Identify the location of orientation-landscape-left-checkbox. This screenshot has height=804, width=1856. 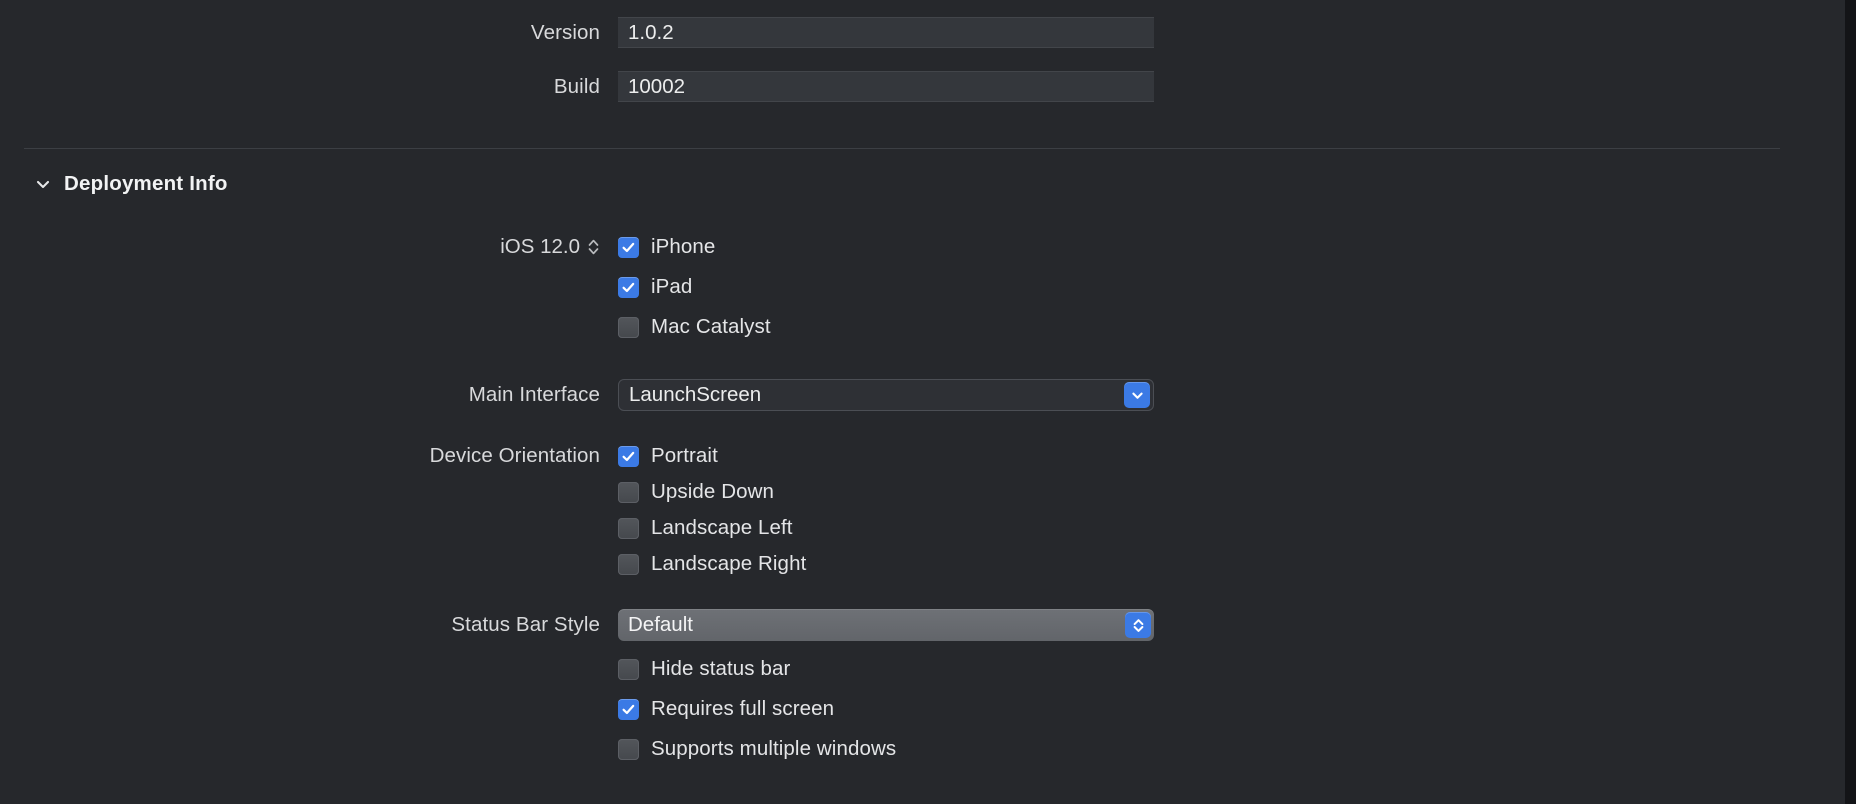
(628, 528).